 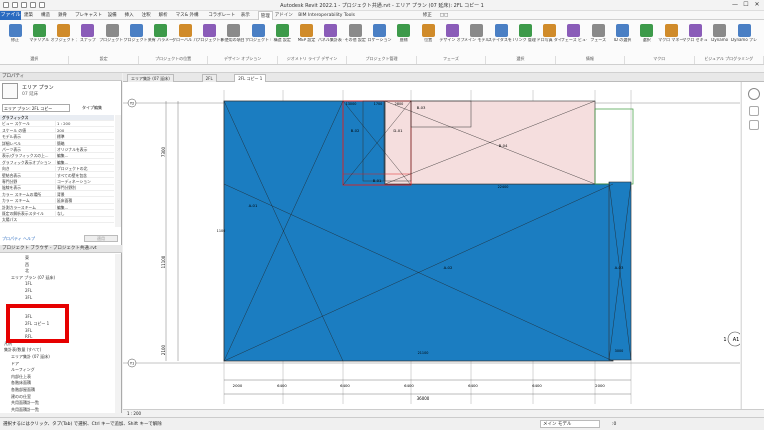 I want to click on property-value: 専門分野別, so click(x=84, y=188).